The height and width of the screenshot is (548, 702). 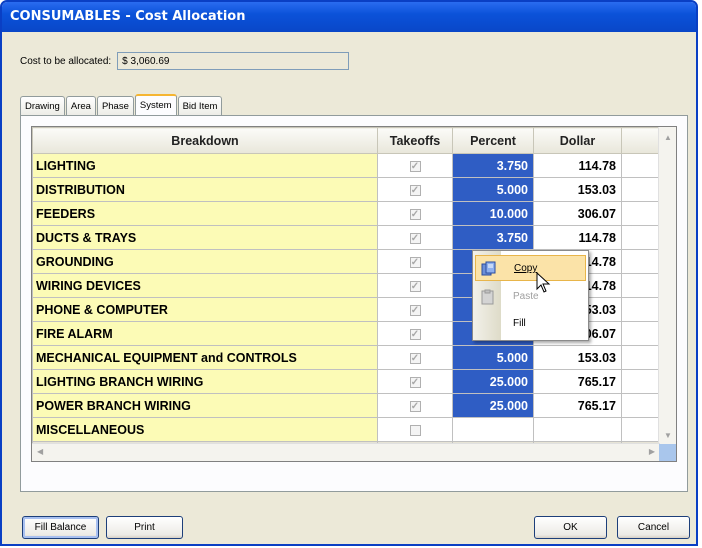 What do you see at coordinates (115, 106) in the screenshot?
I see `tab-phase: Phase` at bounding box center [115, 106].